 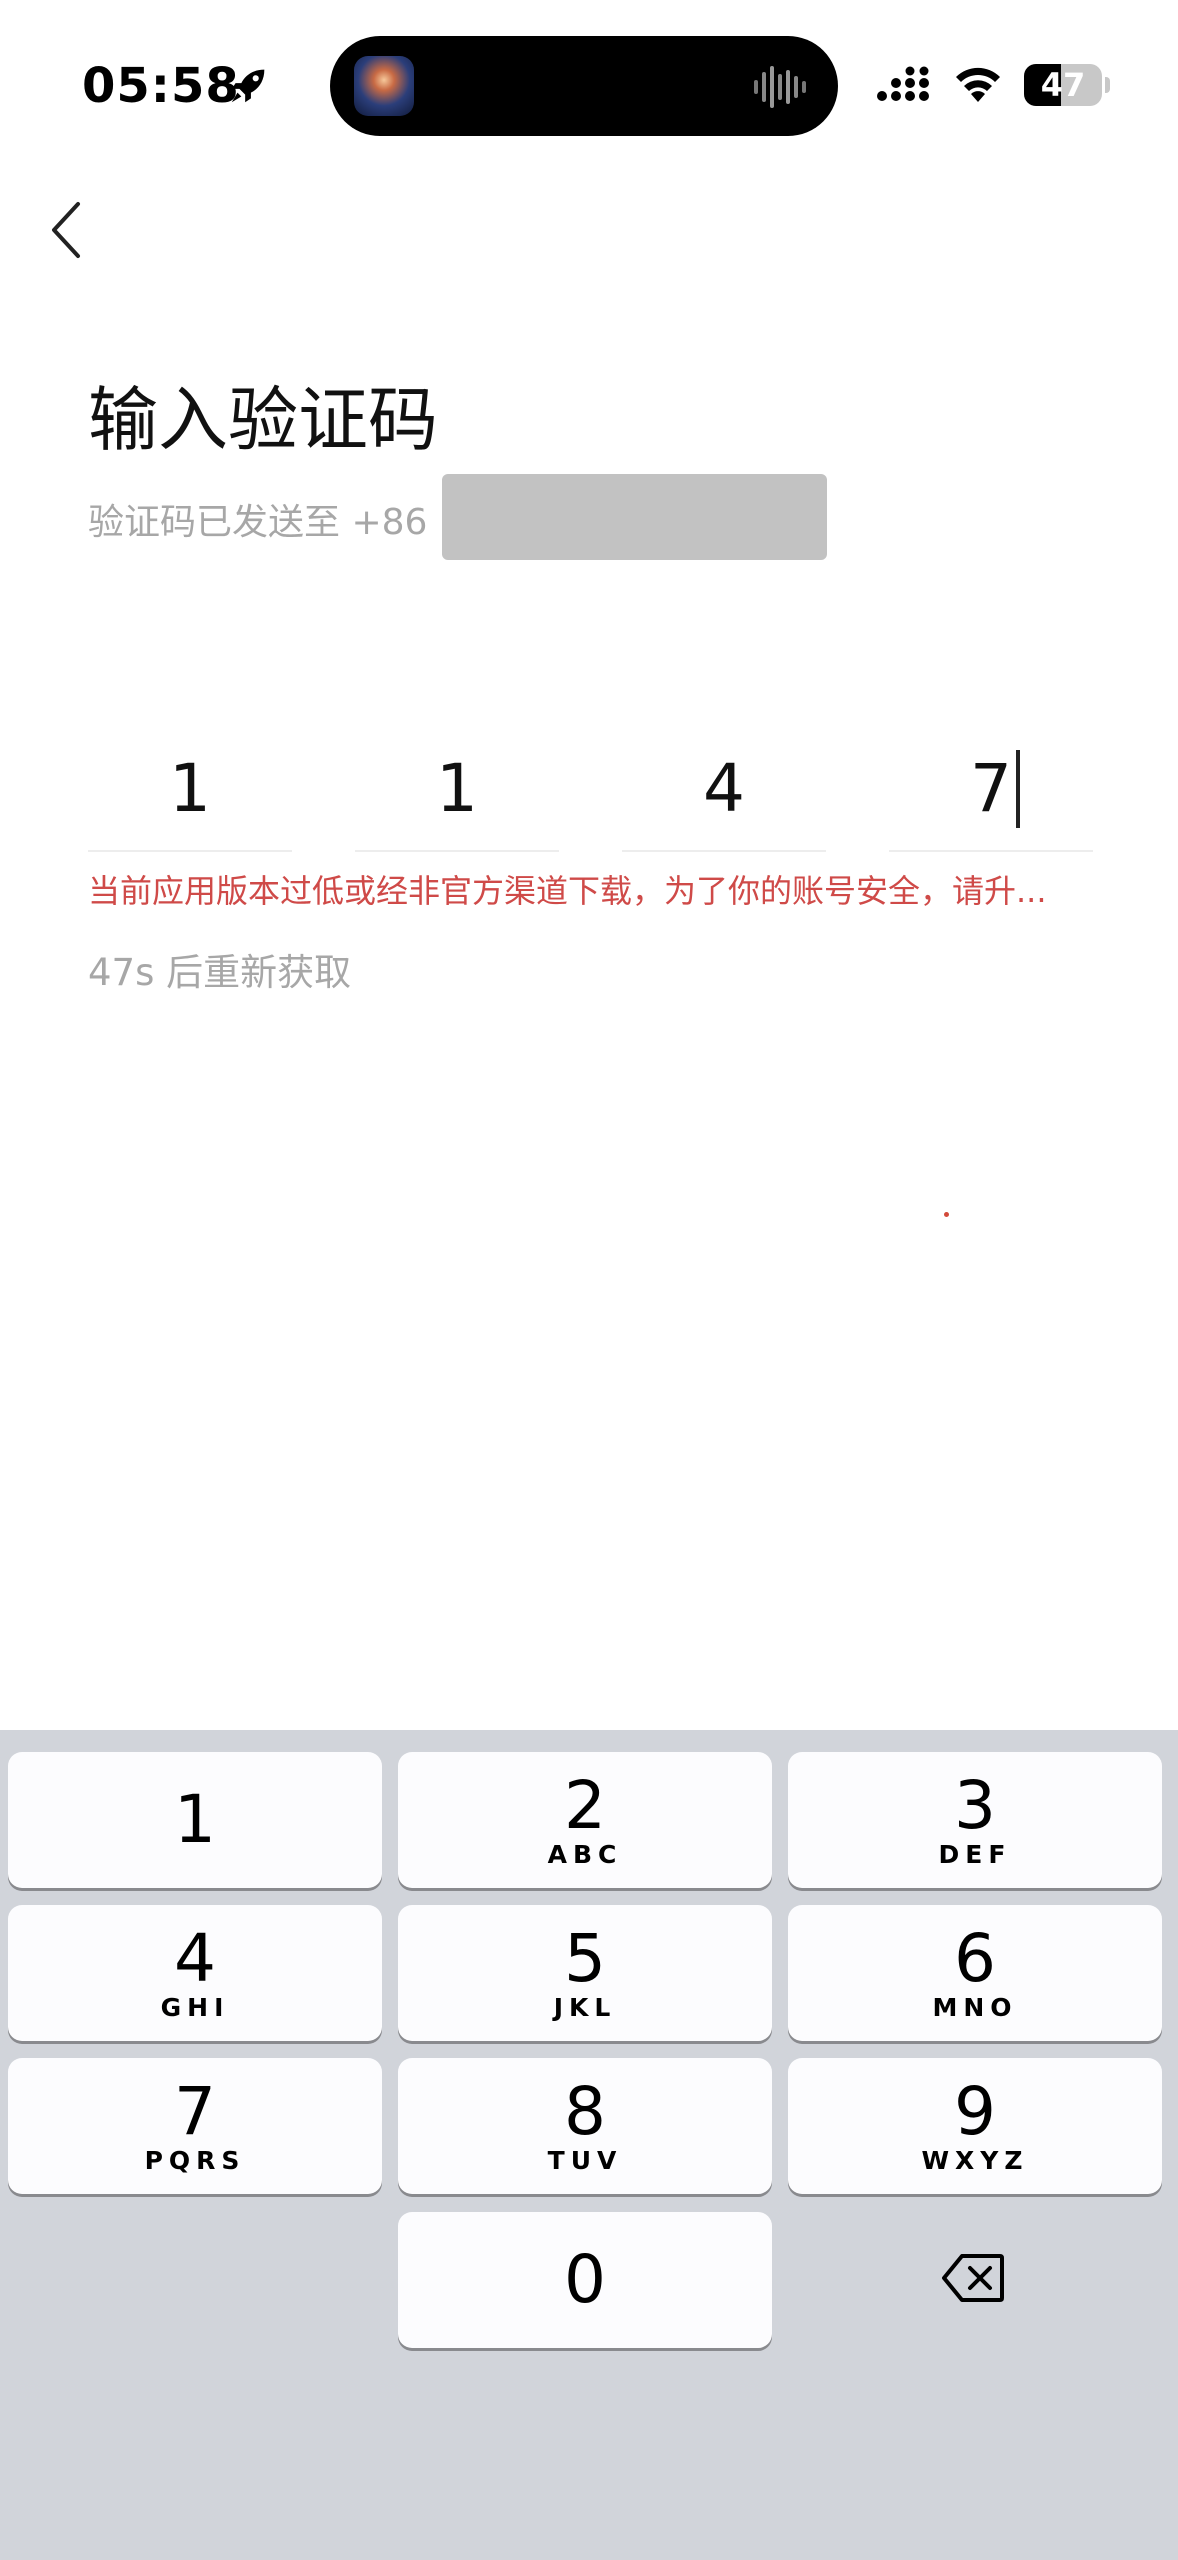 I want to click on key-letters: ABC, so click(x=585, y=1854).